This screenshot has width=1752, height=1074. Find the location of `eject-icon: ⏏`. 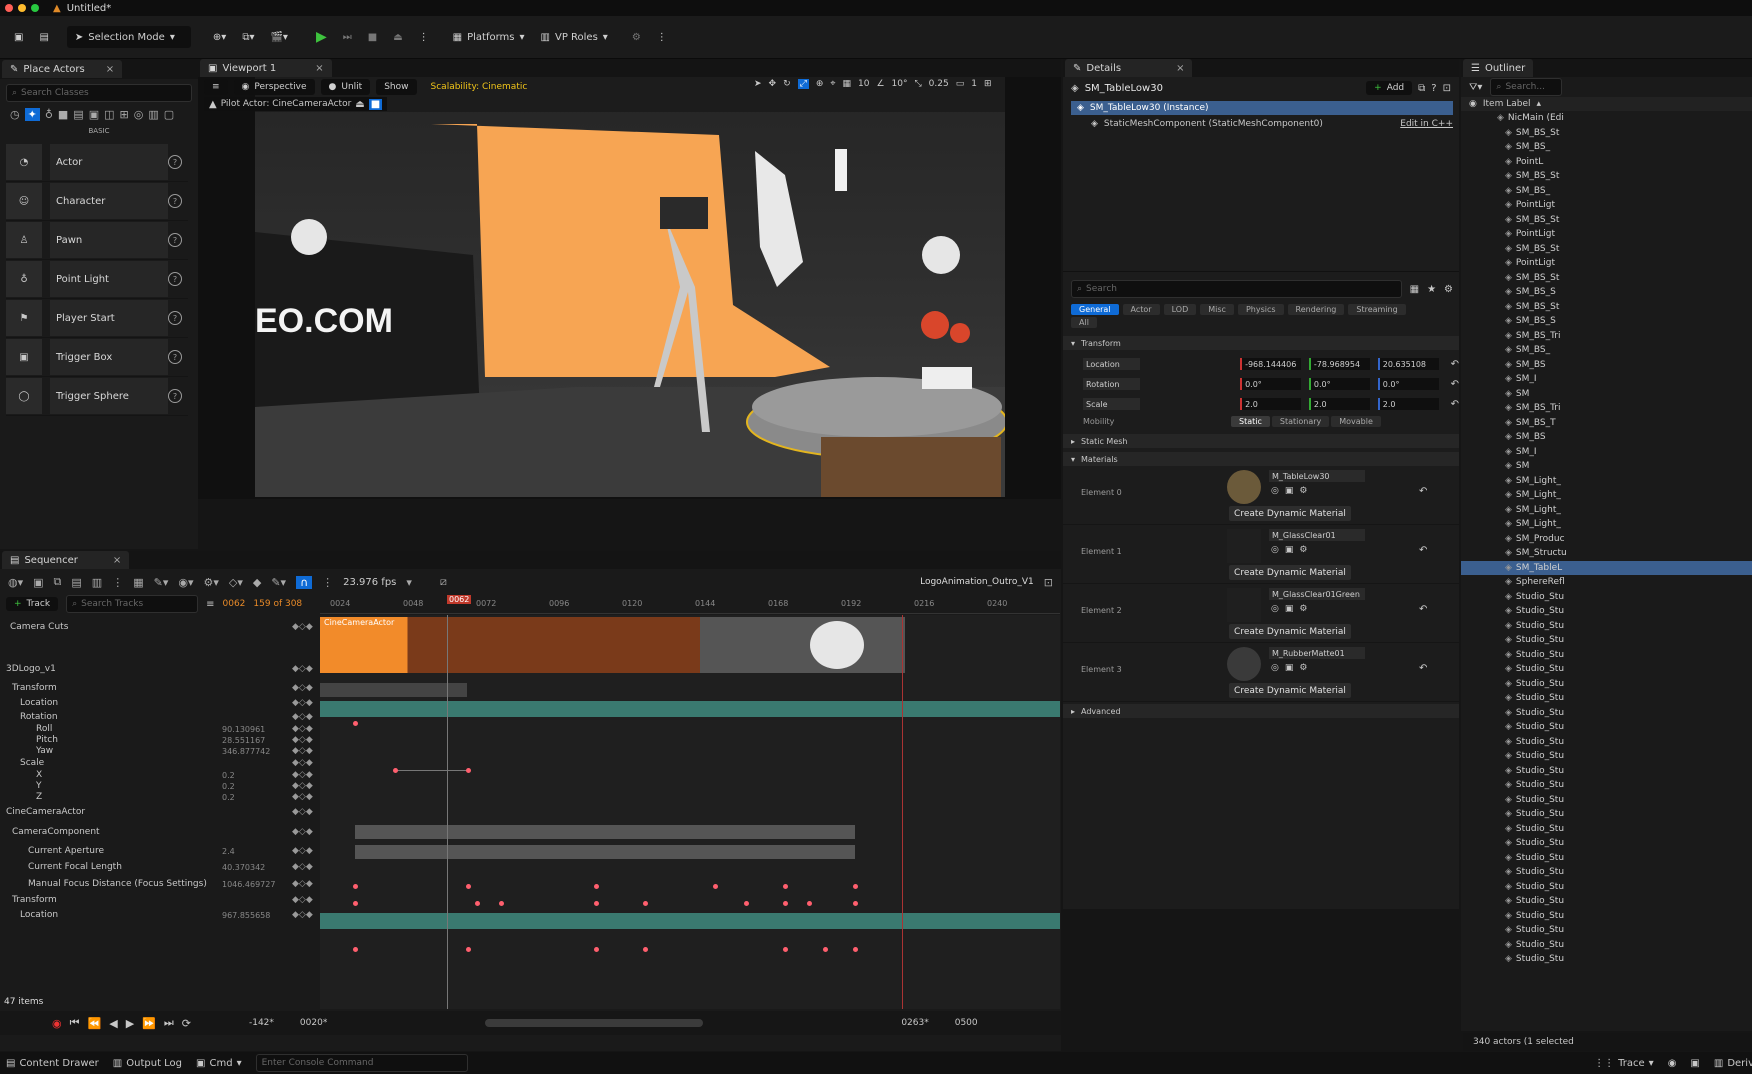

eject-icon: ⏏ is located at coordinates (397, 37).